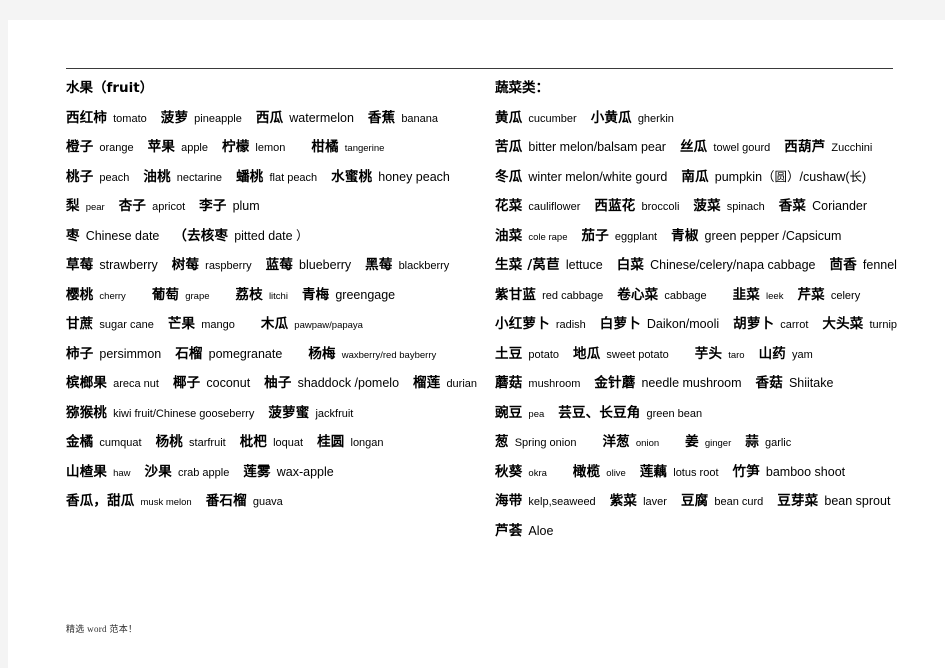 Image resolution: width=945 pixels, height=668 pixels. I want to click on vegetable-term-en: Coriander, so click(840, 206).